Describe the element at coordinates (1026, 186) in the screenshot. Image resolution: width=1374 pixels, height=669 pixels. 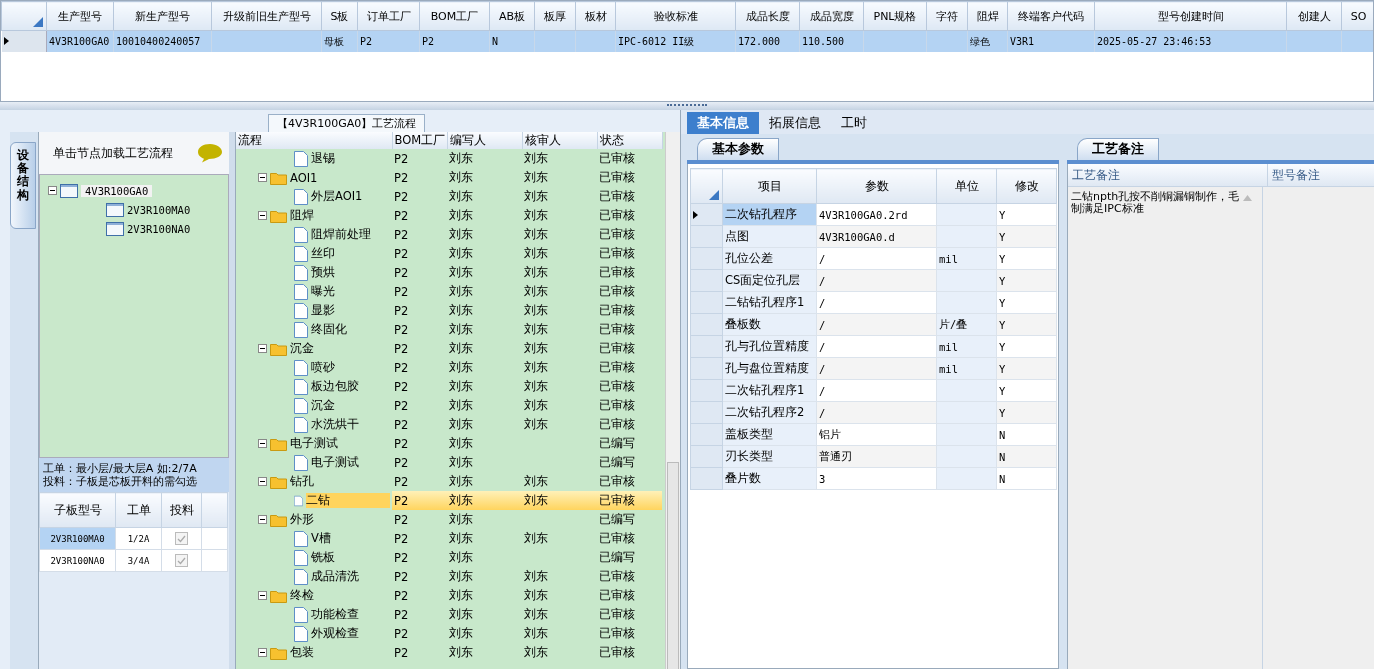
I see `column-header: 修改` at that location.